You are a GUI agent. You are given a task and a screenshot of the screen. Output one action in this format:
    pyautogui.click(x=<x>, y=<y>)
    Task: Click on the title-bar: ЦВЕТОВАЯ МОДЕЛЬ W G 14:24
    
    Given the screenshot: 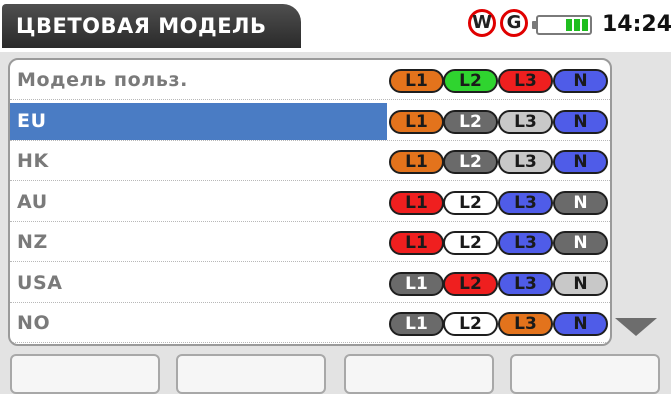 What is the action you would take?
    pyautogui.click(x=335, y=26)
    